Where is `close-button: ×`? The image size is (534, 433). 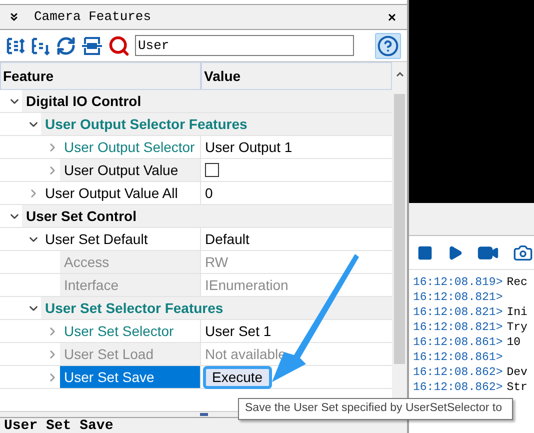
close-button: × is located at coordinates (392, 17).